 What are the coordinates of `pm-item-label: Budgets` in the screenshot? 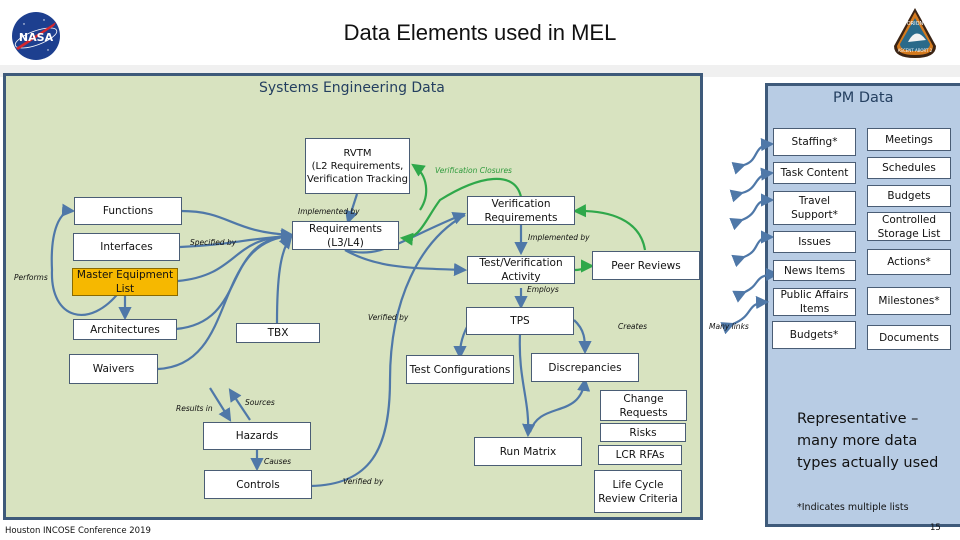 It's located at (909, 196).